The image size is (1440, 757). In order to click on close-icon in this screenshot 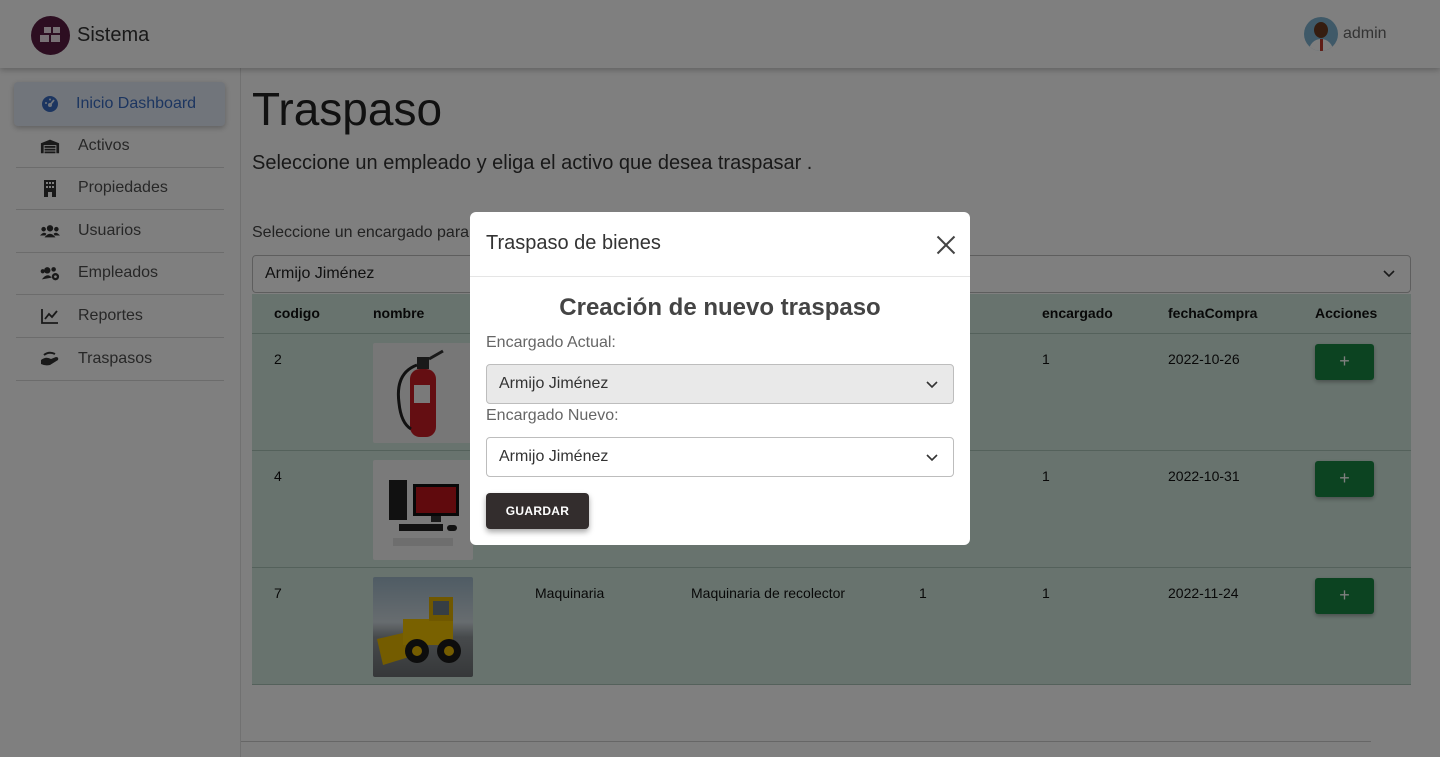, I will do `click(945, 244)`.